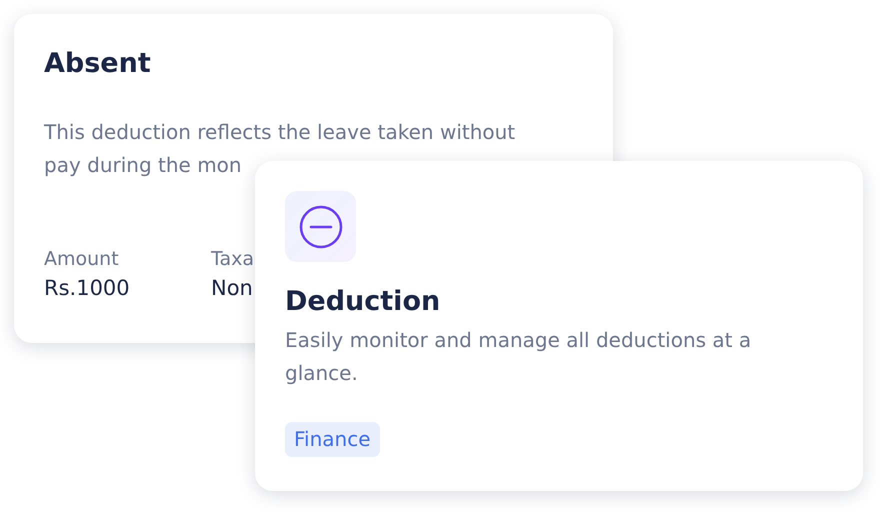 The image size is (886, 514). I want to click on description-line: pay during the mon, so click(143, 165).